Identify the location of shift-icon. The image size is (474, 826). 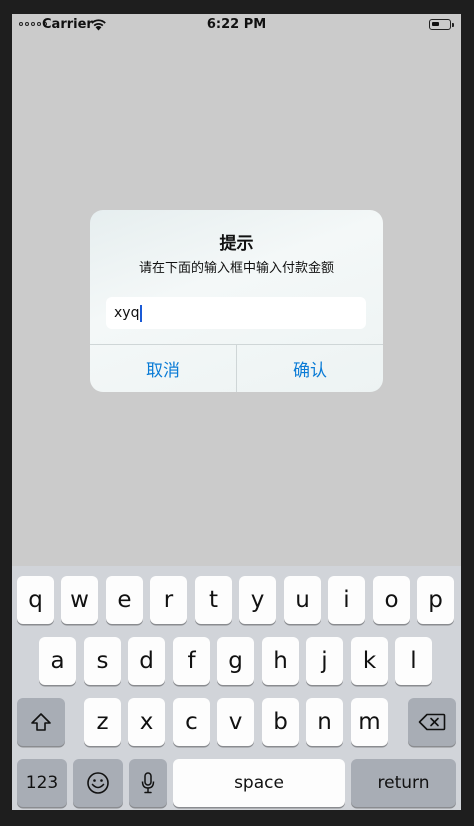
(41, 722).